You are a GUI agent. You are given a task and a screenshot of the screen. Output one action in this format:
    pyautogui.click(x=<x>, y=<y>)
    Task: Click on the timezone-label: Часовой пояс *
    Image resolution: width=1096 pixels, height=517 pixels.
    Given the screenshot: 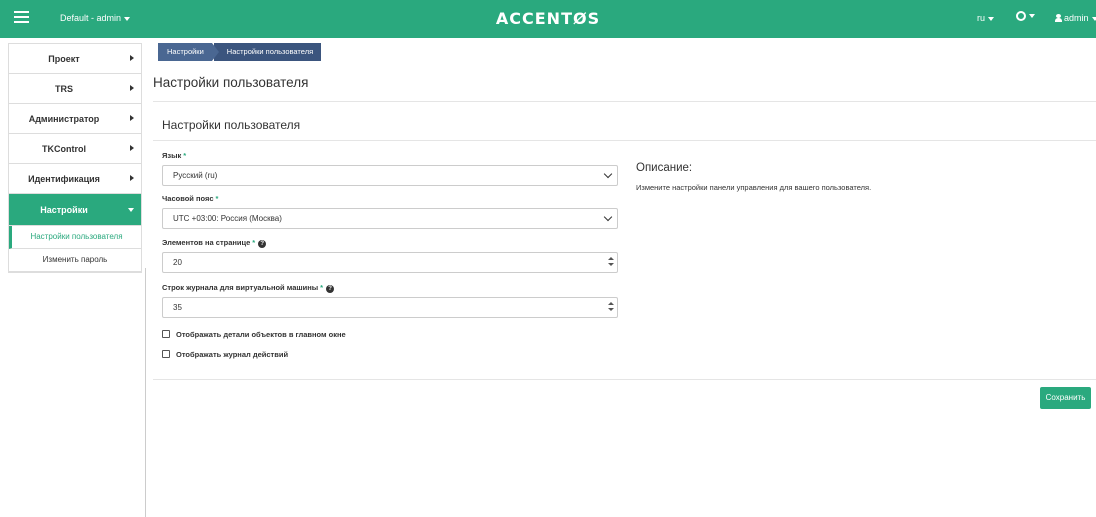 What is the action you would take?
    pyautogui.click(x=190, y=198)
    